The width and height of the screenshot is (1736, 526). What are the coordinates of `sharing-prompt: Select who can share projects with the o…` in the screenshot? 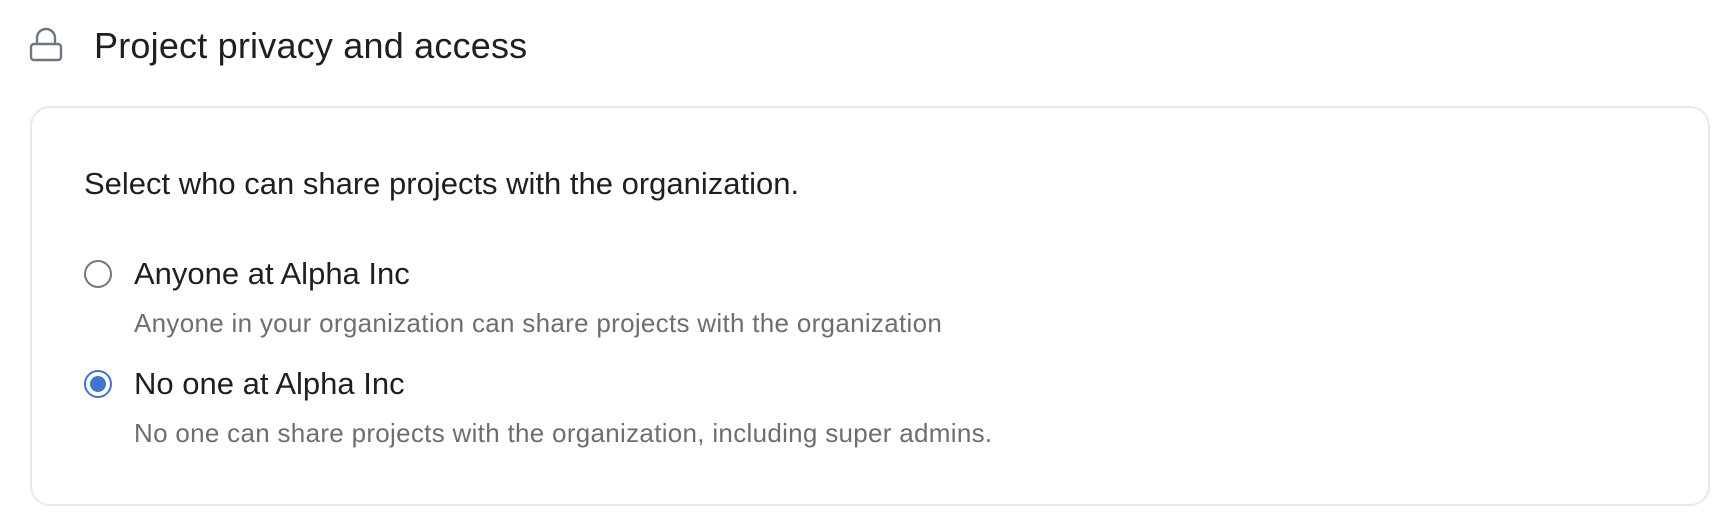 It's located at (442, 183).